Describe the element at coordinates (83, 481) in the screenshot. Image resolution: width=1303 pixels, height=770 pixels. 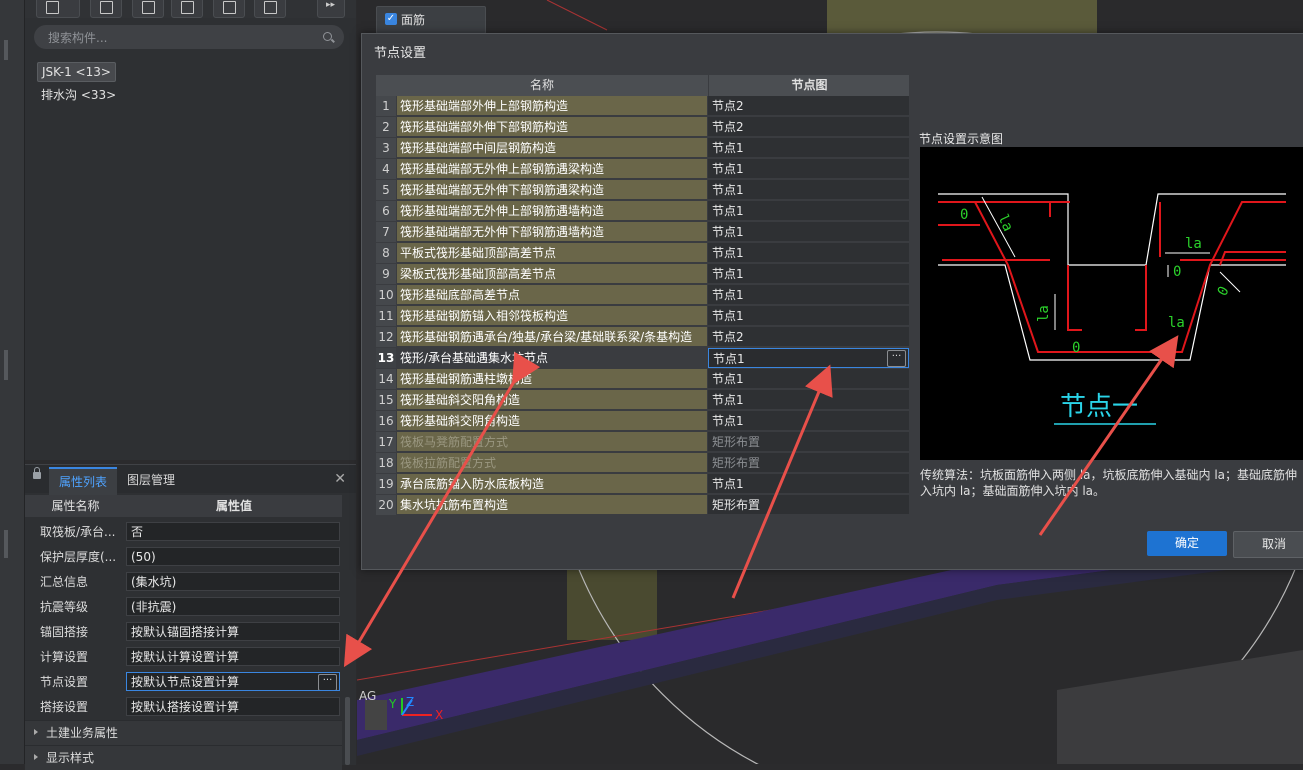
I see `tab-property-list: 属性列表` at that location.